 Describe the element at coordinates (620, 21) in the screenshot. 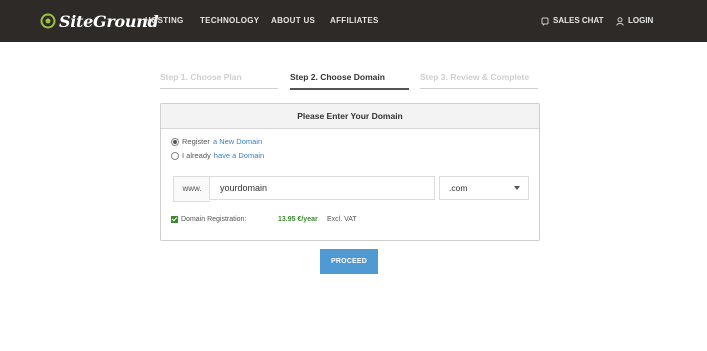

I see `user-icon` at that location.